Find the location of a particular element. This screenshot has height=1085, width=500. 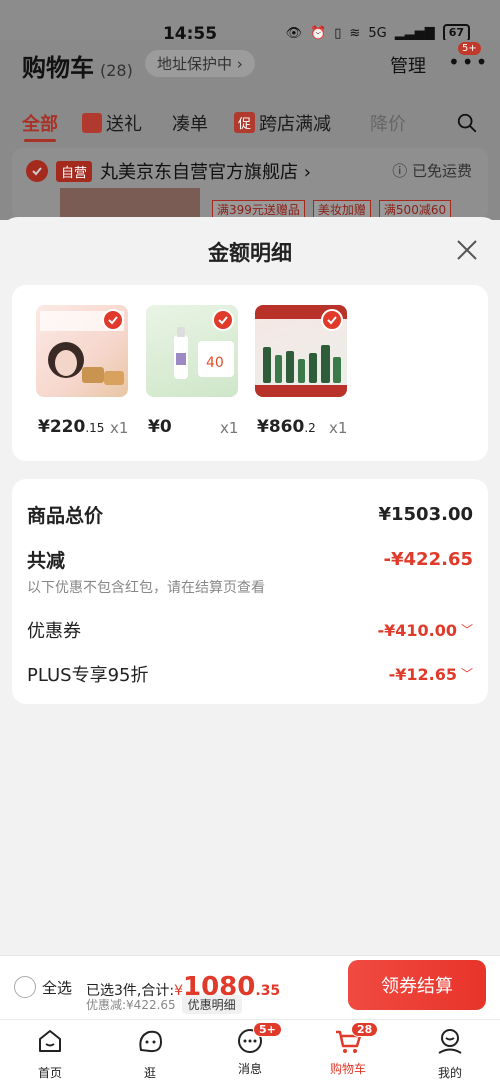

total-price-label: 商品总价 is located at coordinates (65, 516).